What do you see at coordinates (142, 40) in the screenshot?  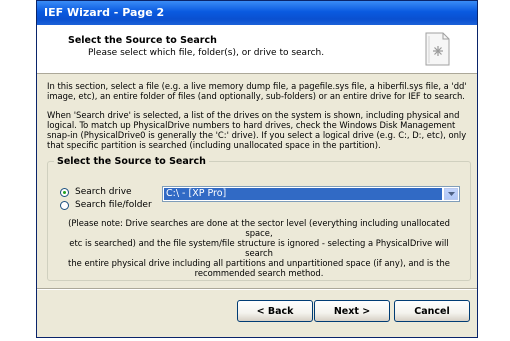 I see `header-title: Select the Source to Search` at bounding box center [142, 40].